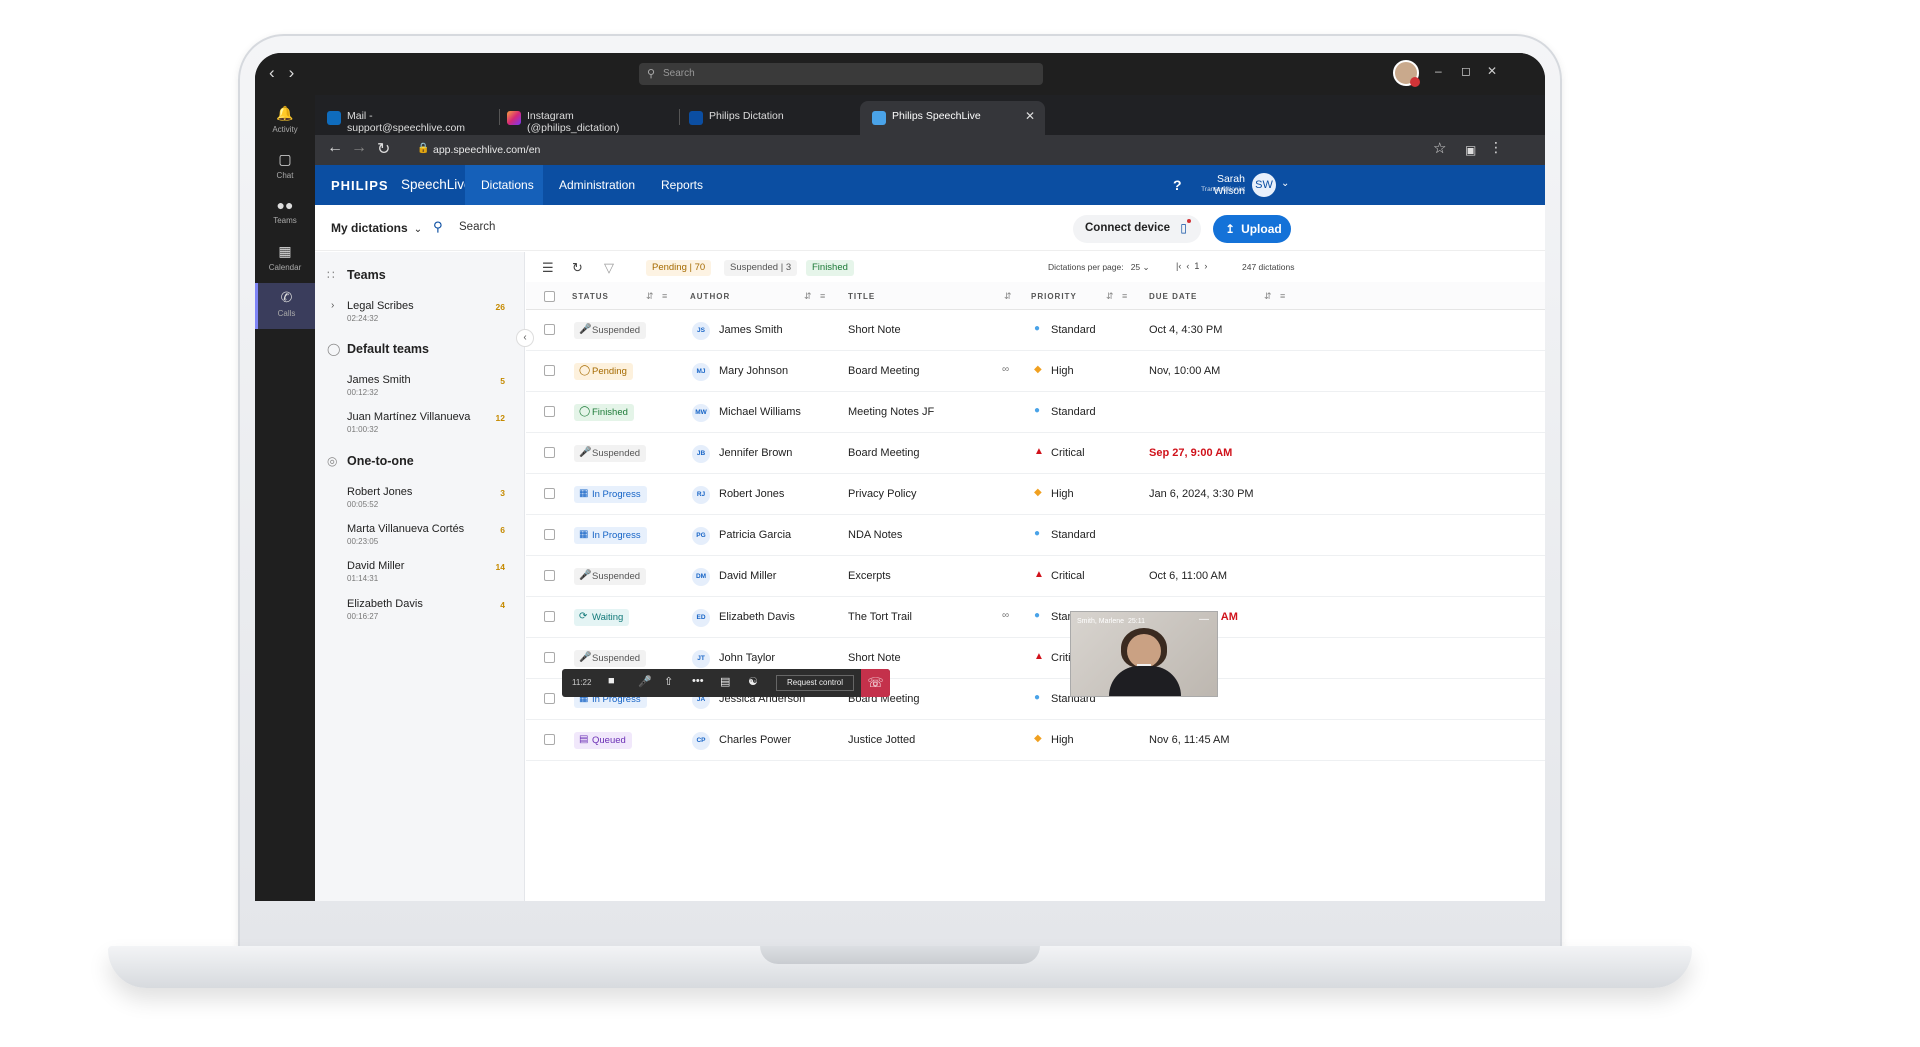 The image size is (1920, 1047). I want to click on column-priority: PRIORITY, so click(1054, 296).